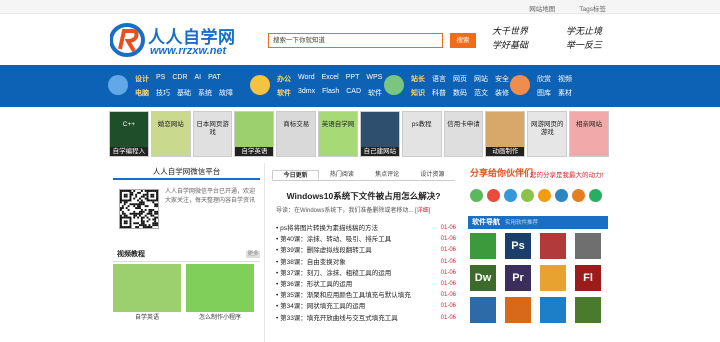  I want to click on news-item: • ps将将图片转换为素描线稿的方法 01-06, so click(366, 228).